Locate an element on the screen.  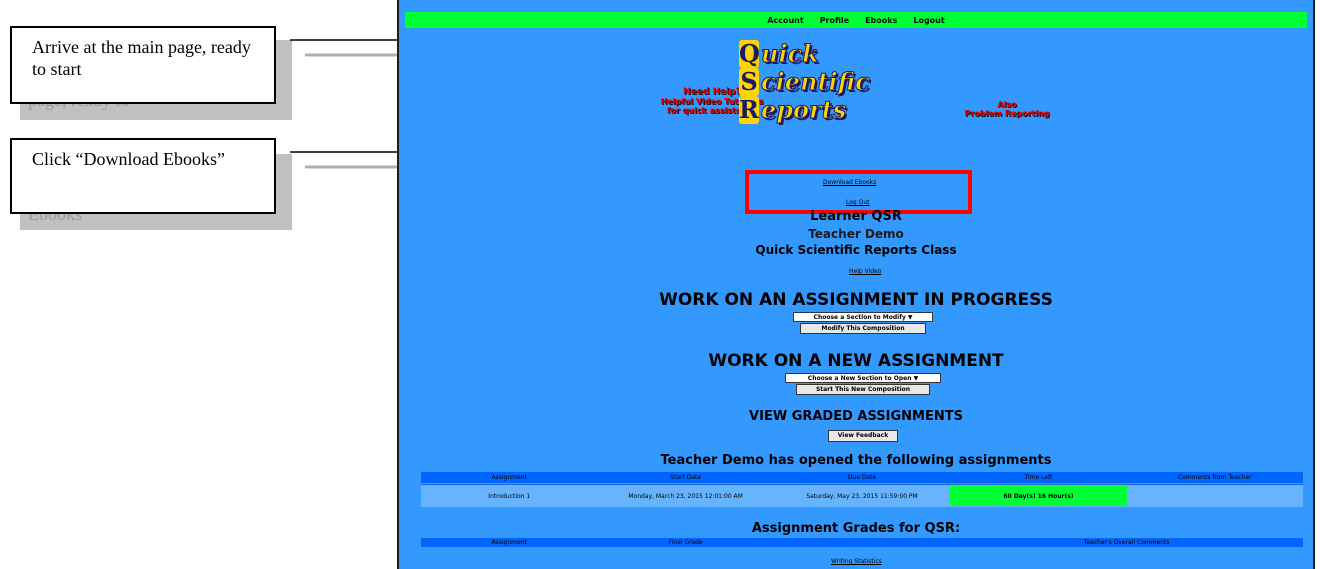
cell-assignment: Introduction 1 is located at coordinates (509, 496).